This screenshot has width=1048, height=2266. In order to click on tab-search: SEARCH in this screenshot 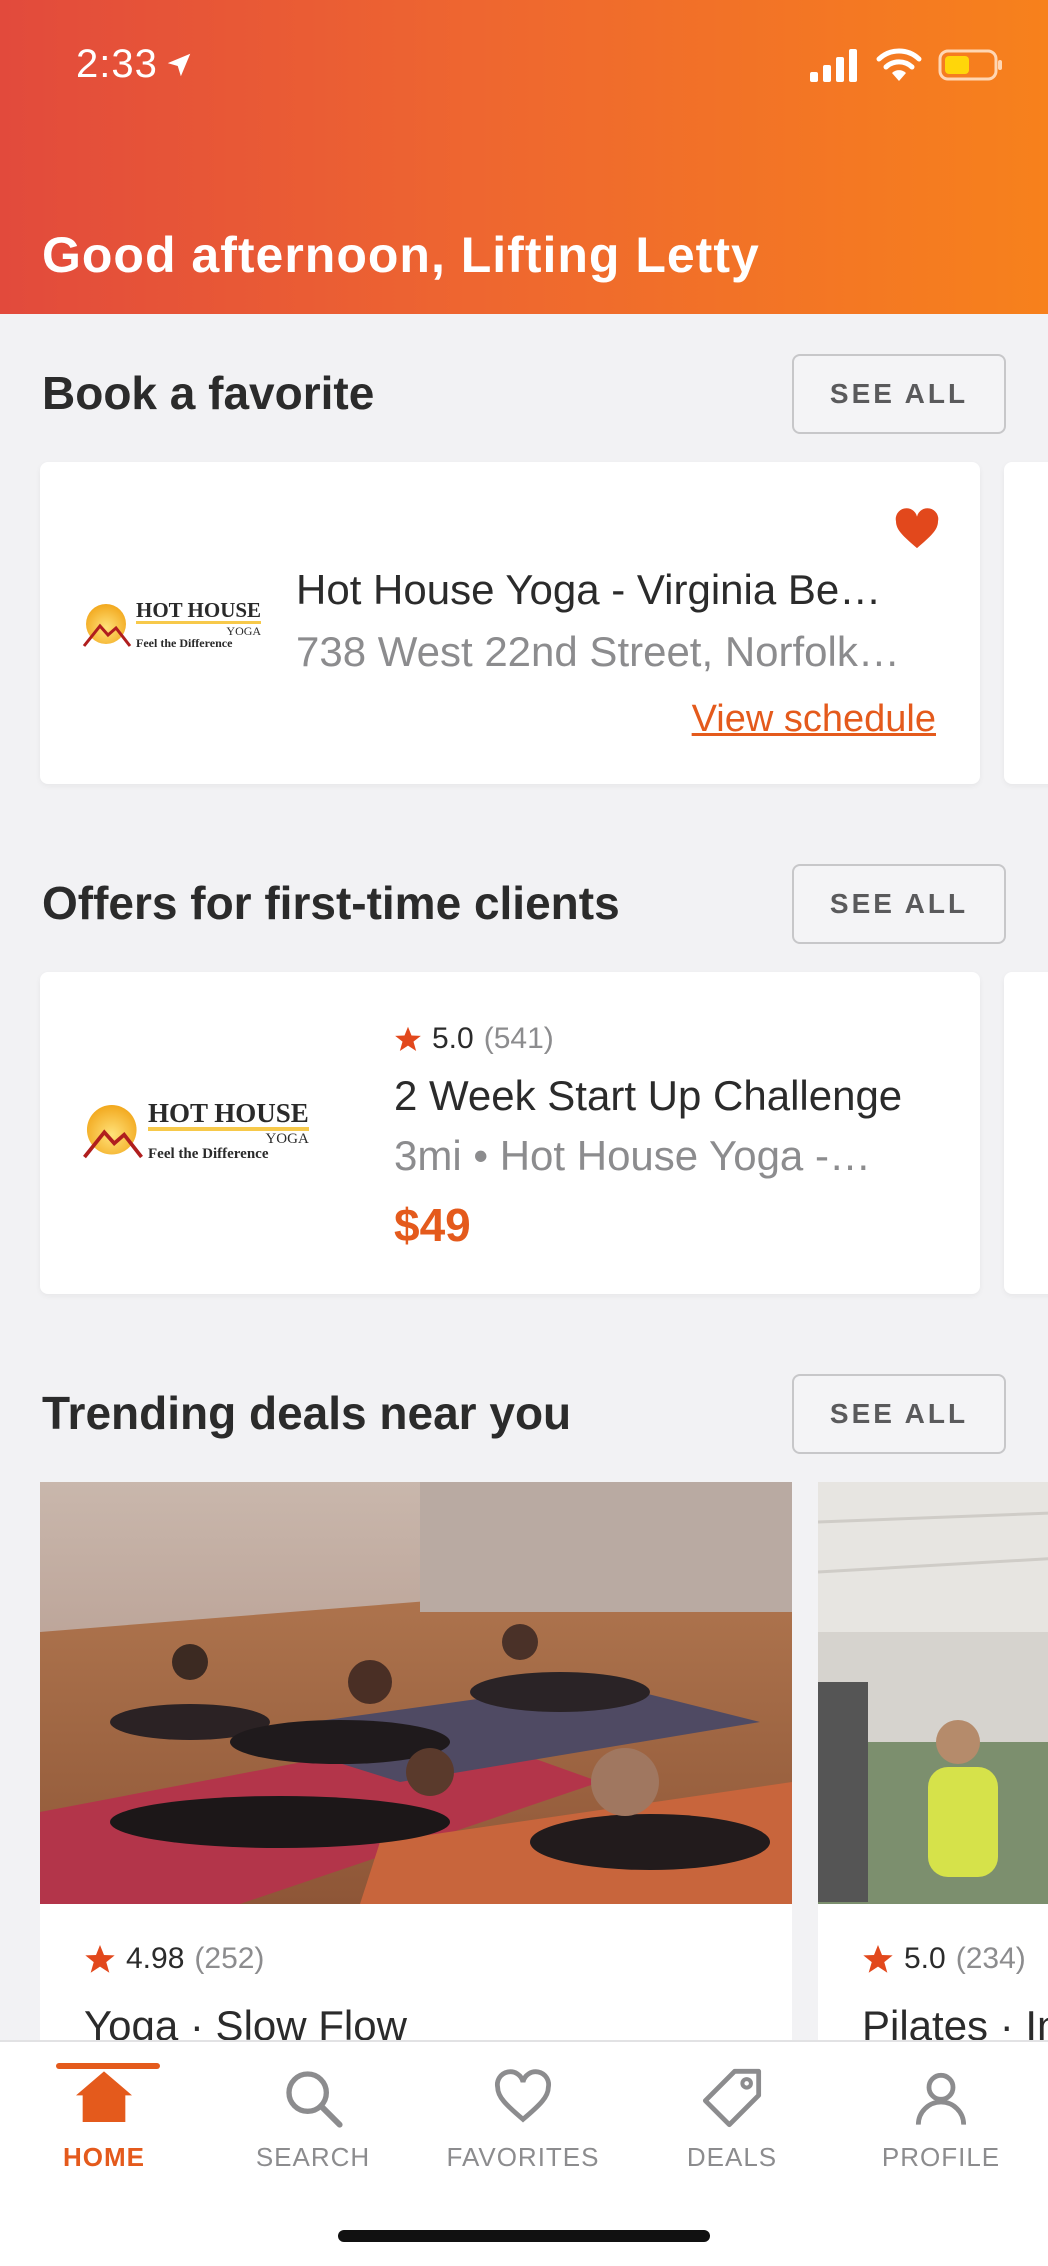, I will do `click(313, 2119)`.